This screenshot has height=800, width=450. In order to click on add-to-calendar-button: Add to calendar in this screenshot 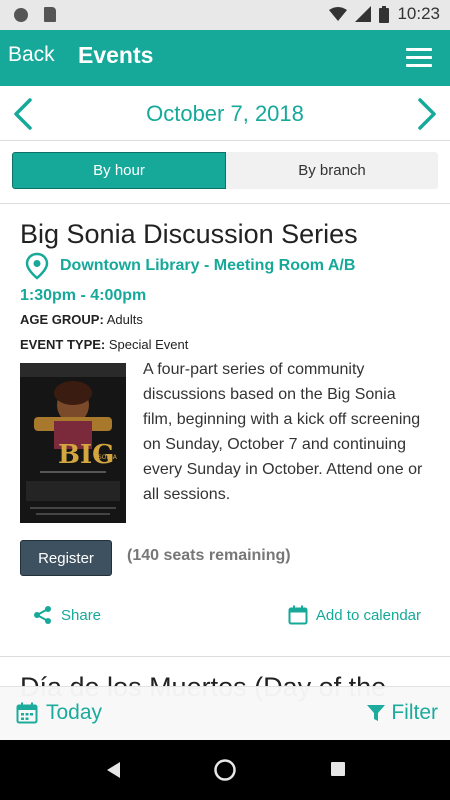, I will do `click(354, 615)`.